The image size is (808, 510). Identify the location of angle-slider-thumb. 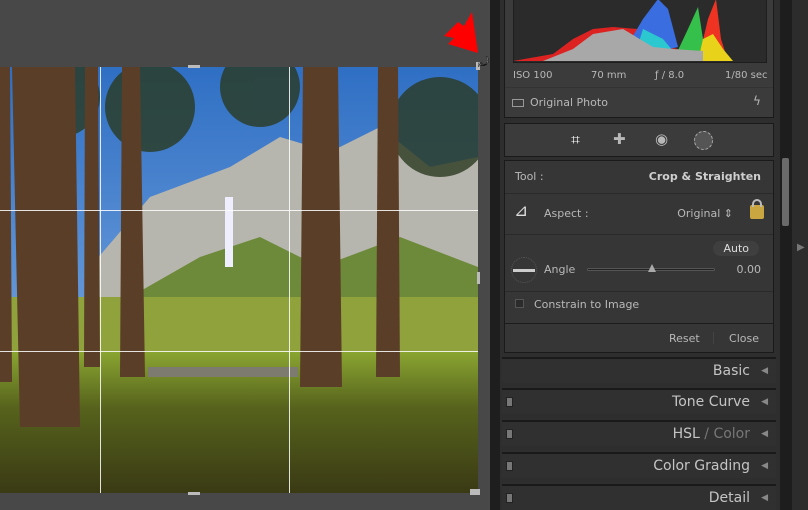
(652, 268).